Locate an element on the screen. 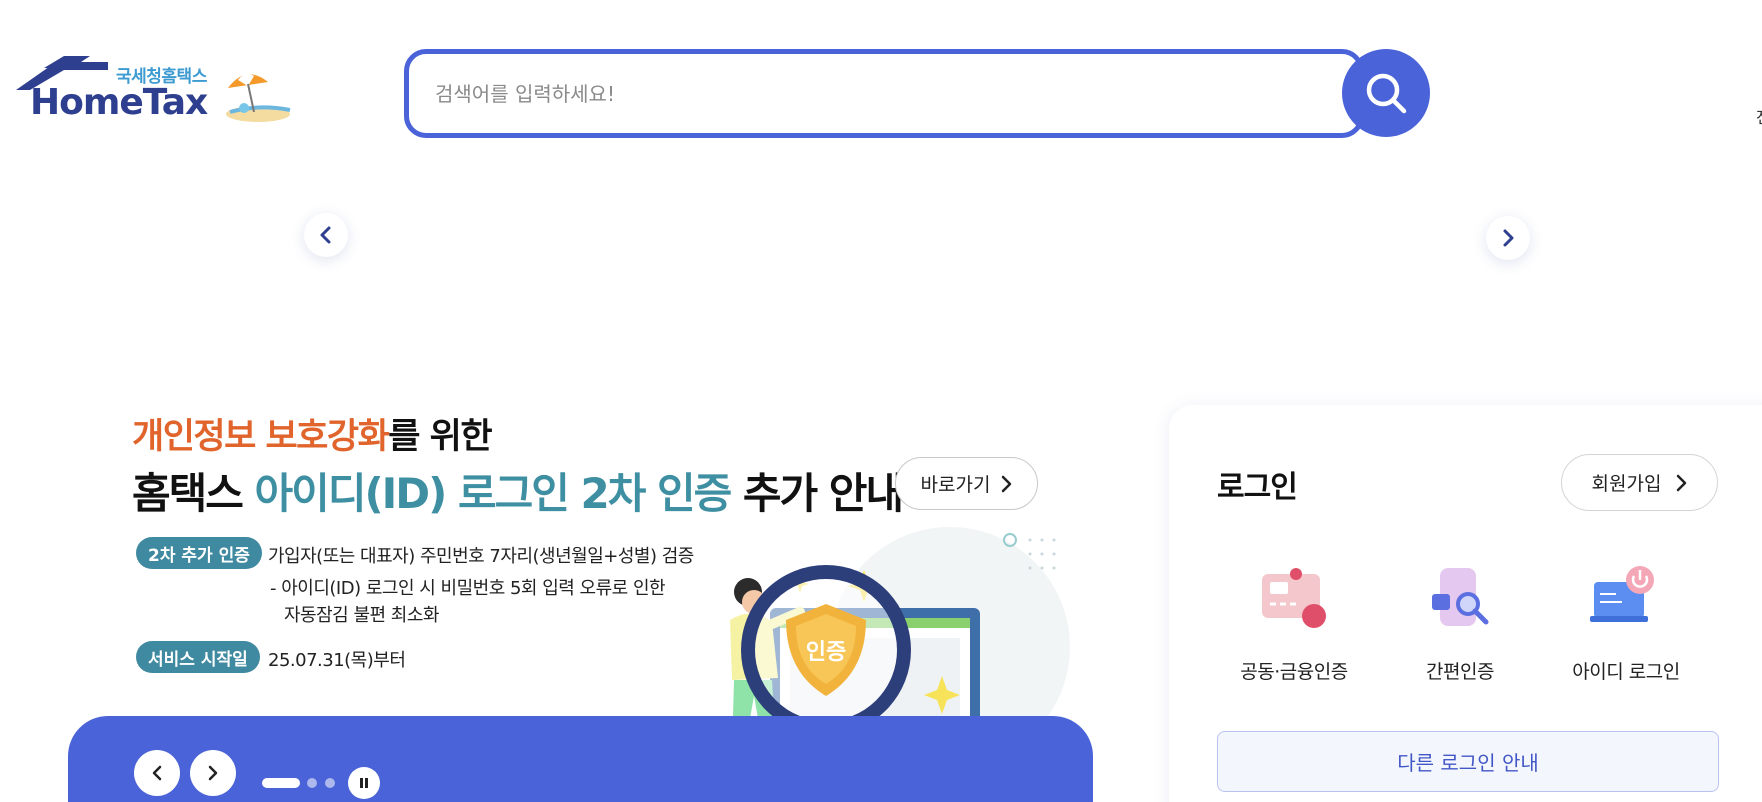  headline-highlight: 아이디(ID) 로그인 2차 인증 is located at coordinates (493, 493).